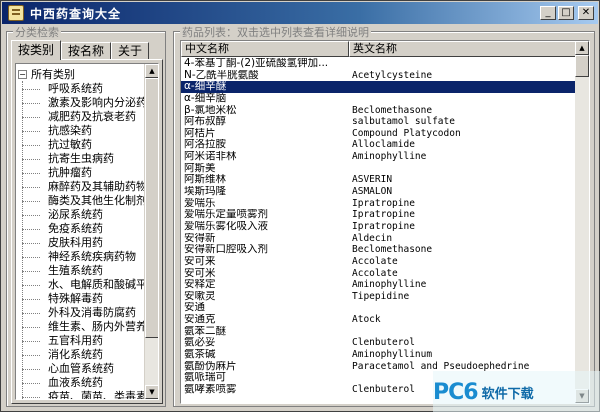 The image size is (600, 412). Describe the element at coordinates (300, 13) in the screenshot. I see `title-bar: 中西药查询大全 _ □ ✕` at that location.